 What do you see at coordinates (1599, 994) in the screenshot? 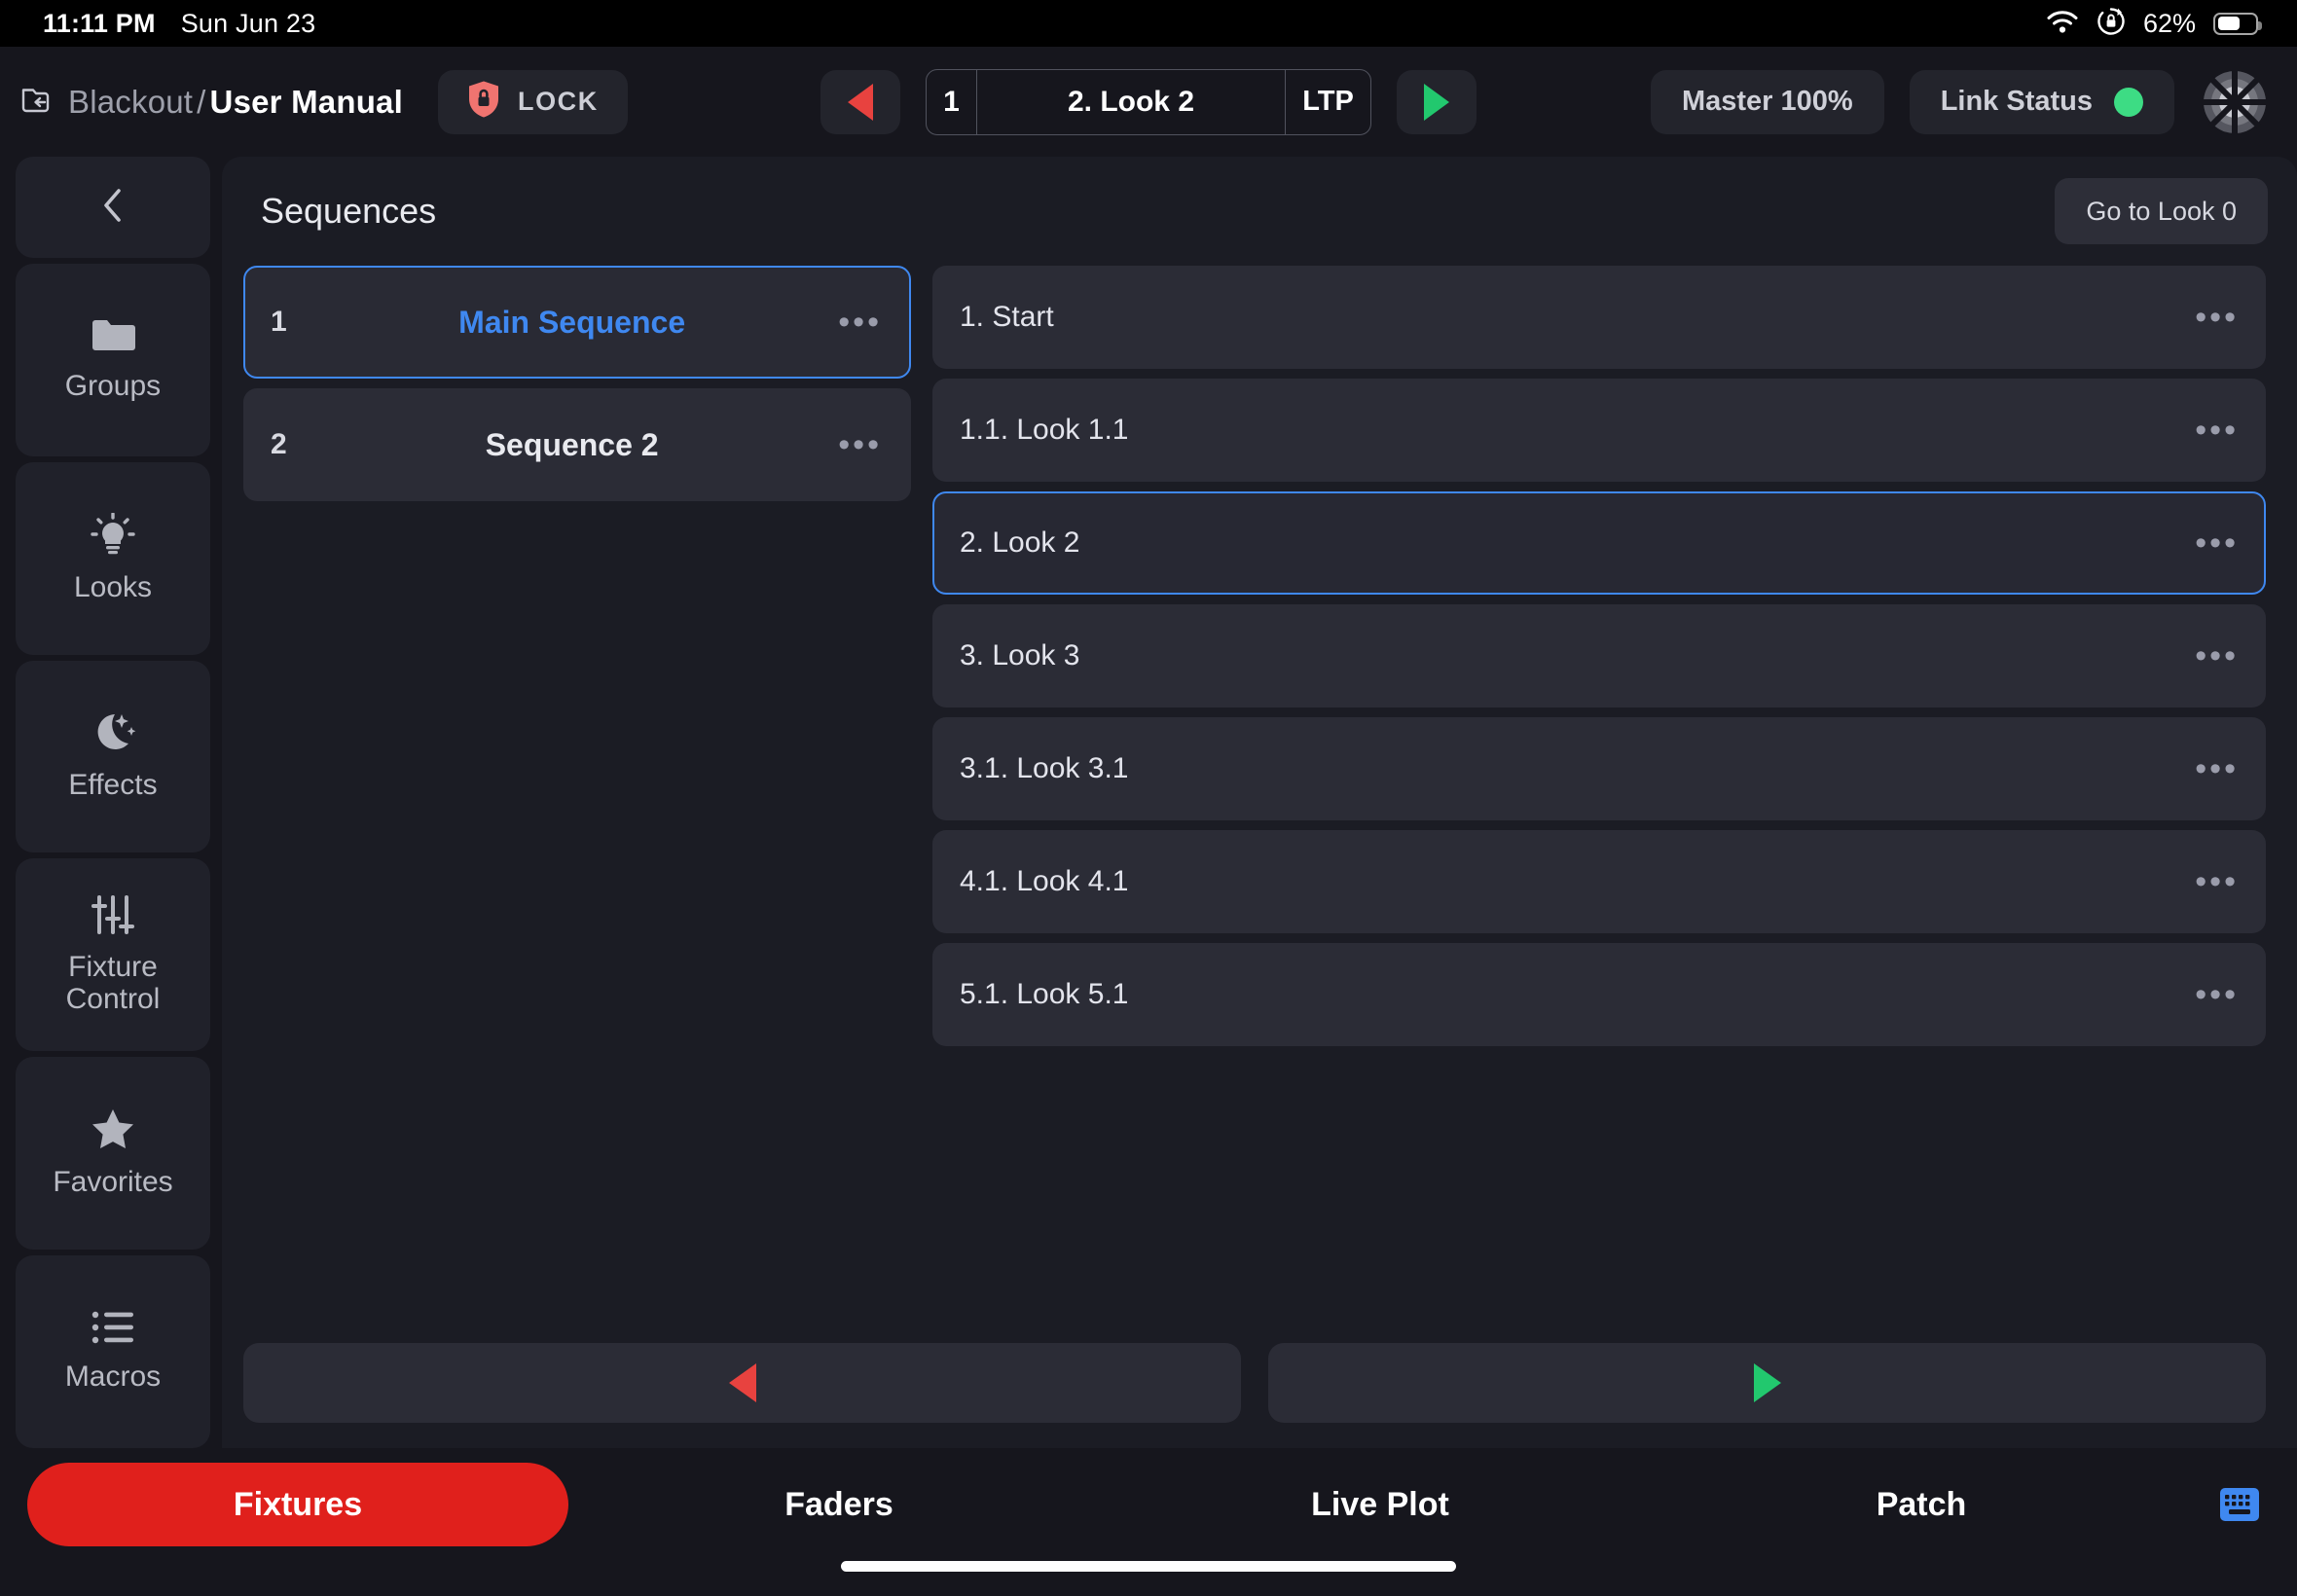
I see `look-row: 5.1. Look 5.1 •••` at bounding box center [1599, 994].